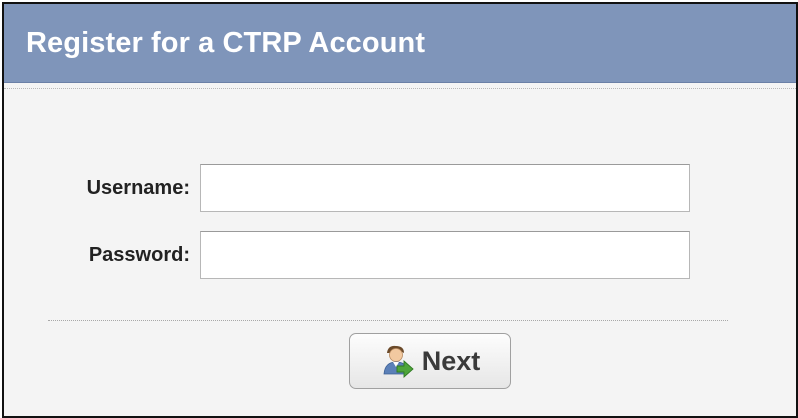 The height and width of the screenshot is (418, 798). I want to click on button-divider, so click(388, 320).